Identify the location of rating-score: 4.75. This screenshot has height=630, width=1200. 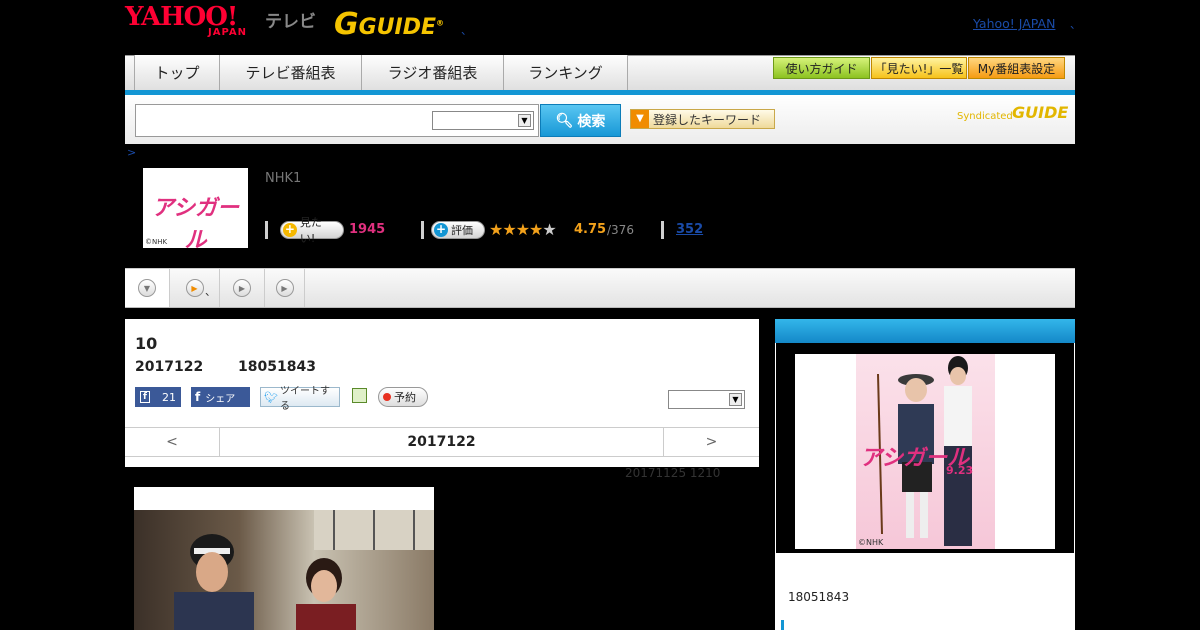
(590, 229).